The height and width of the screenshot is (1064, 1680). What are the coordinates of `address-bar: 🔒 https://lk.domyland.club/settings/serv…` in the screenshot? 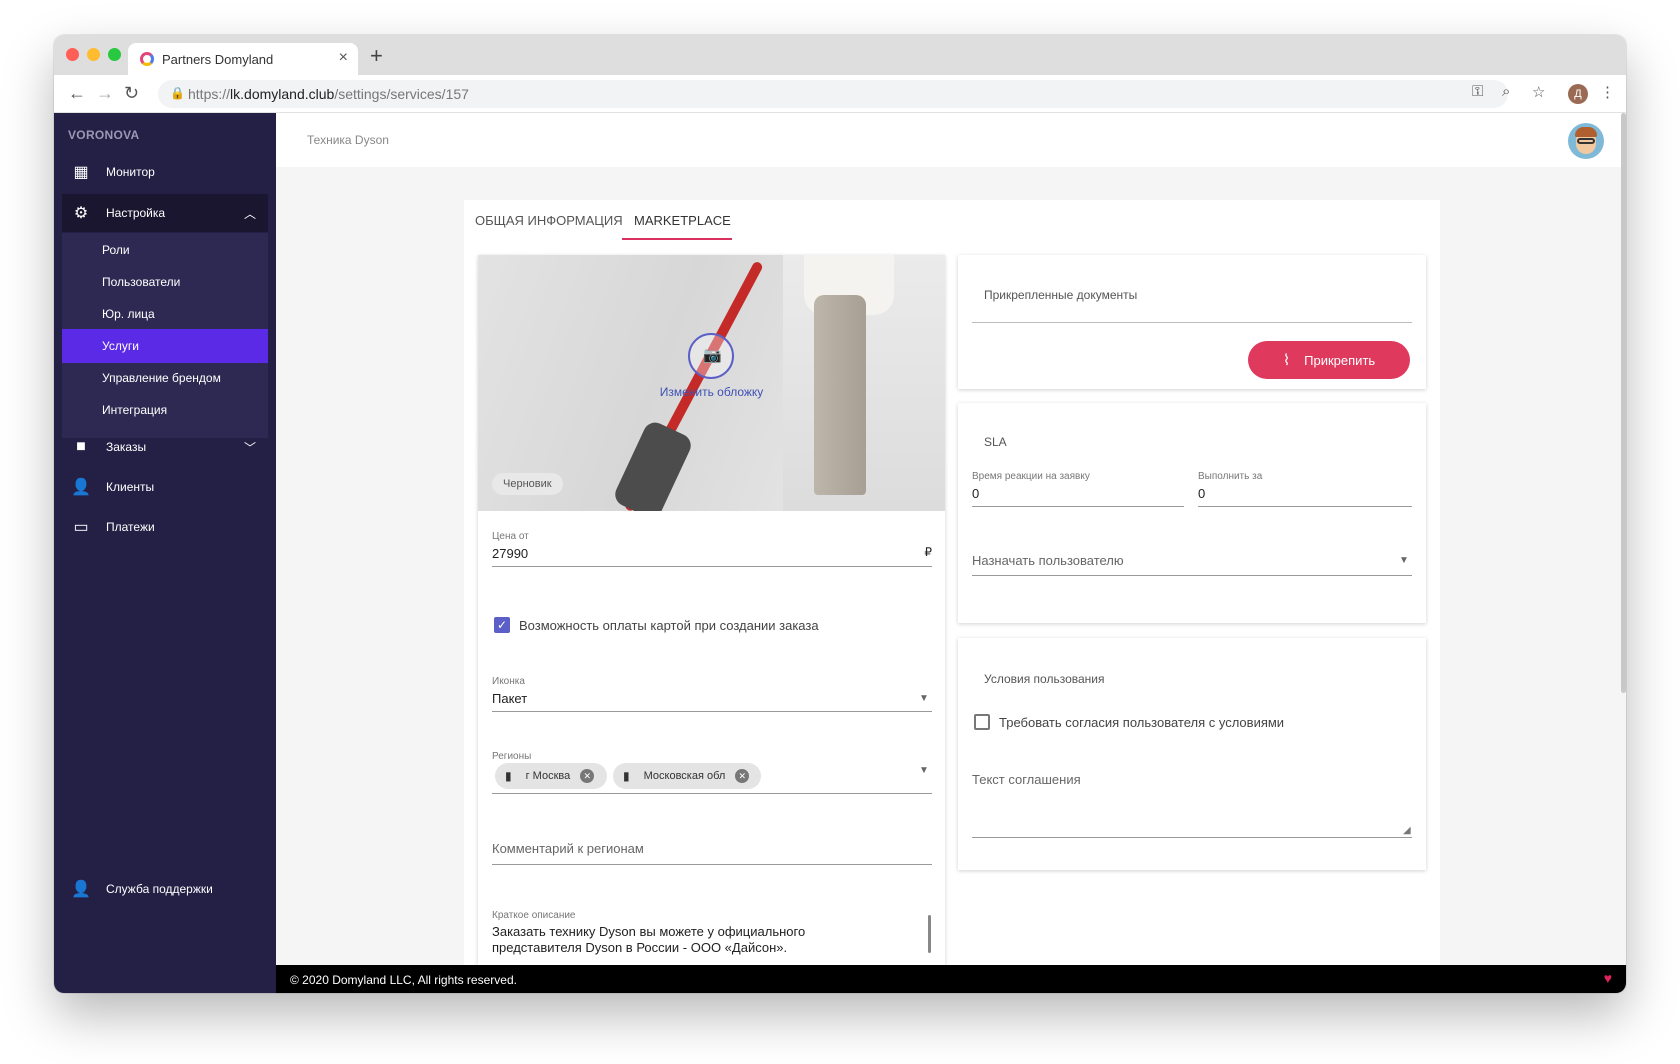 It's located at (833, 94).